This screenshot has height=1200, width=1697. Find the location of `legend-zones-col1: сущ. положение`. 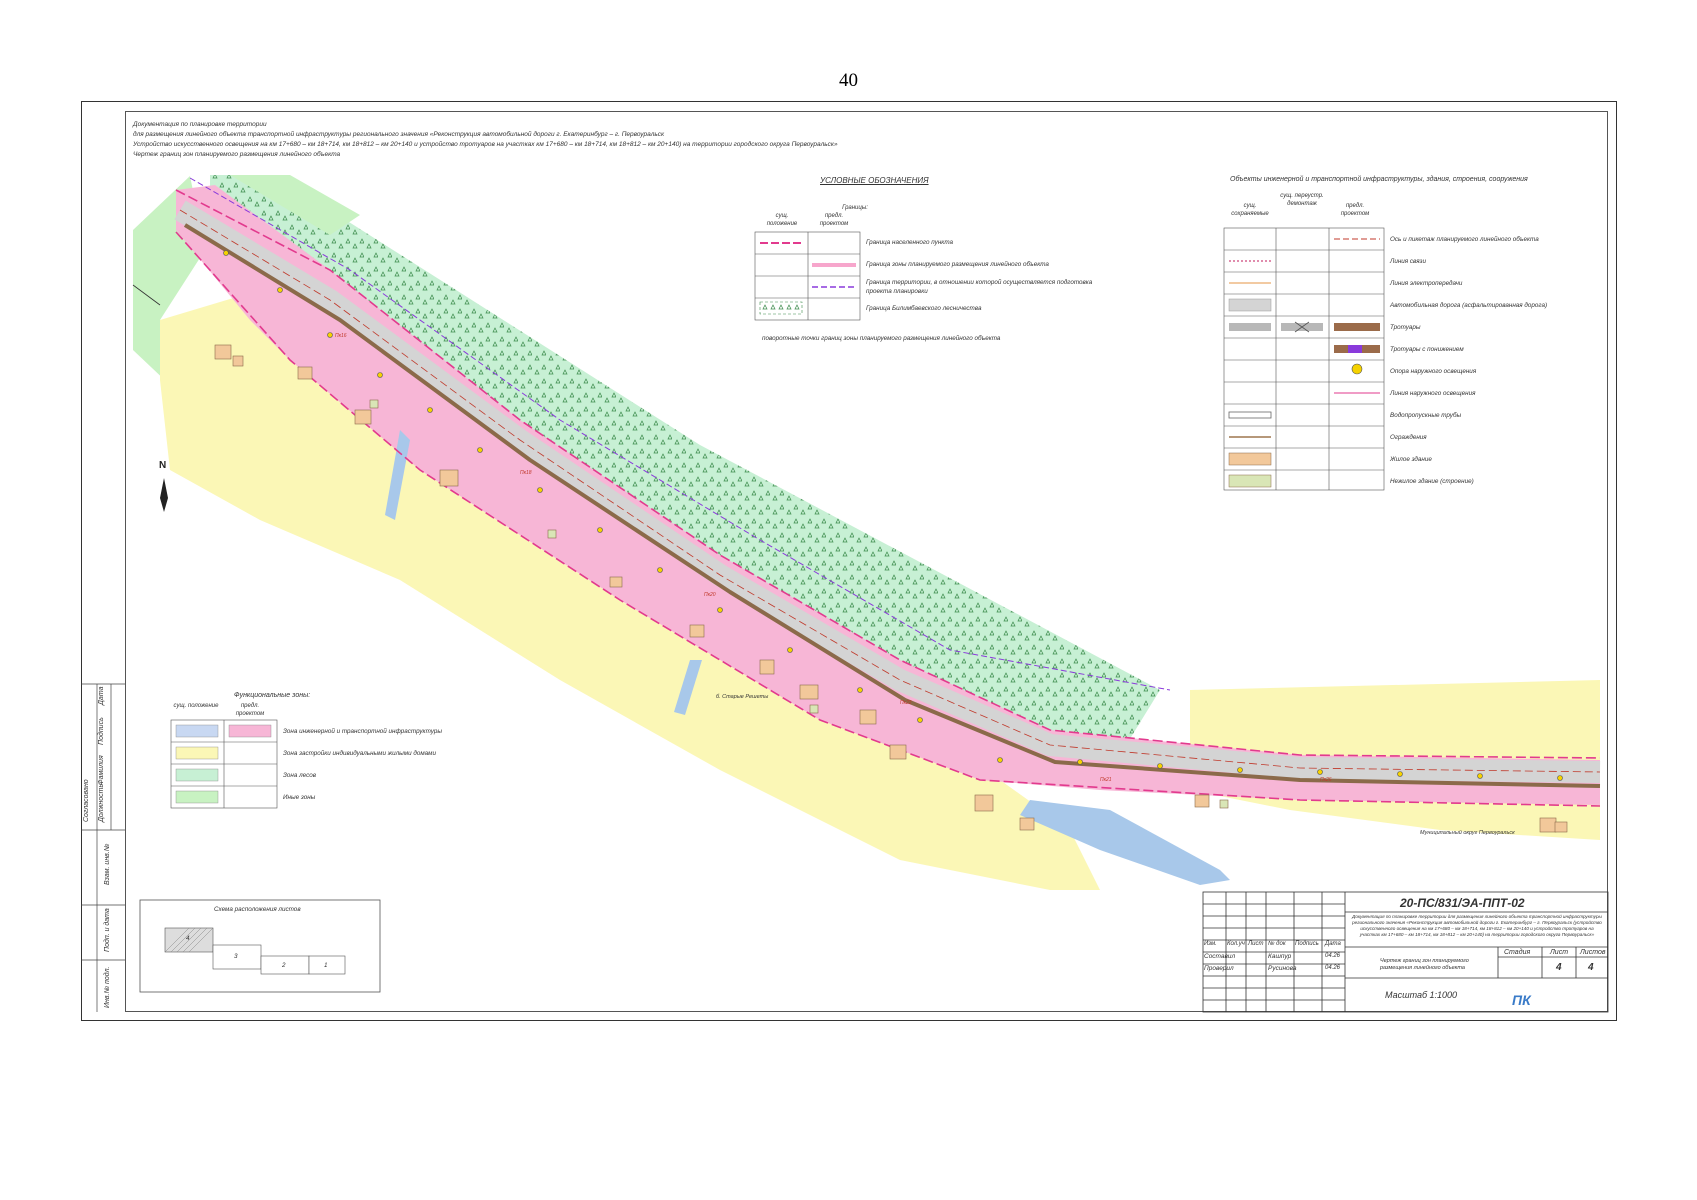

legend-zones-col1: сущ. положение is located at coordinates (196, 706).